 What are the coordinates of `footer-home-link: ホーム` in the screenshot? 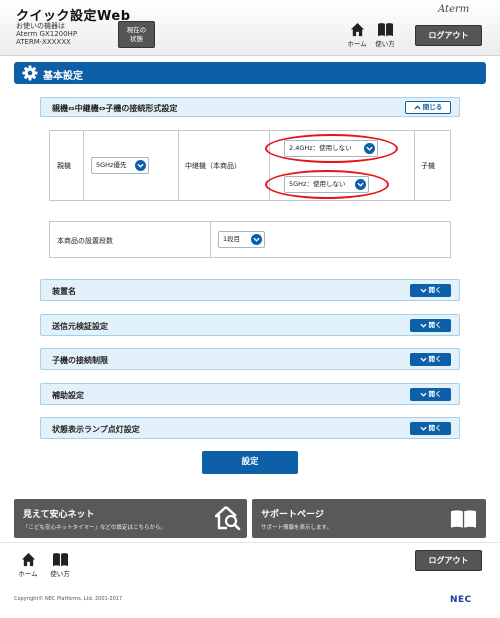 It's located at (28, 565).